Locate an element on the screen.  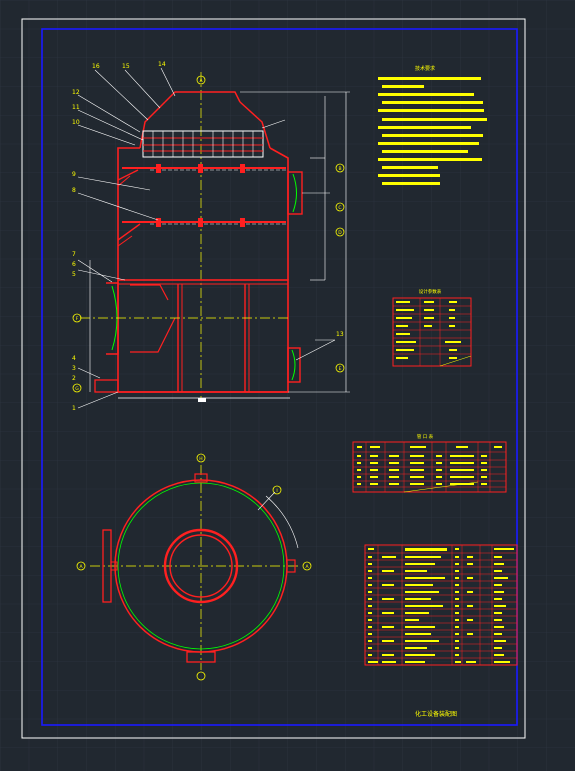
part-label: 2 is located at coordinates (74, 378).